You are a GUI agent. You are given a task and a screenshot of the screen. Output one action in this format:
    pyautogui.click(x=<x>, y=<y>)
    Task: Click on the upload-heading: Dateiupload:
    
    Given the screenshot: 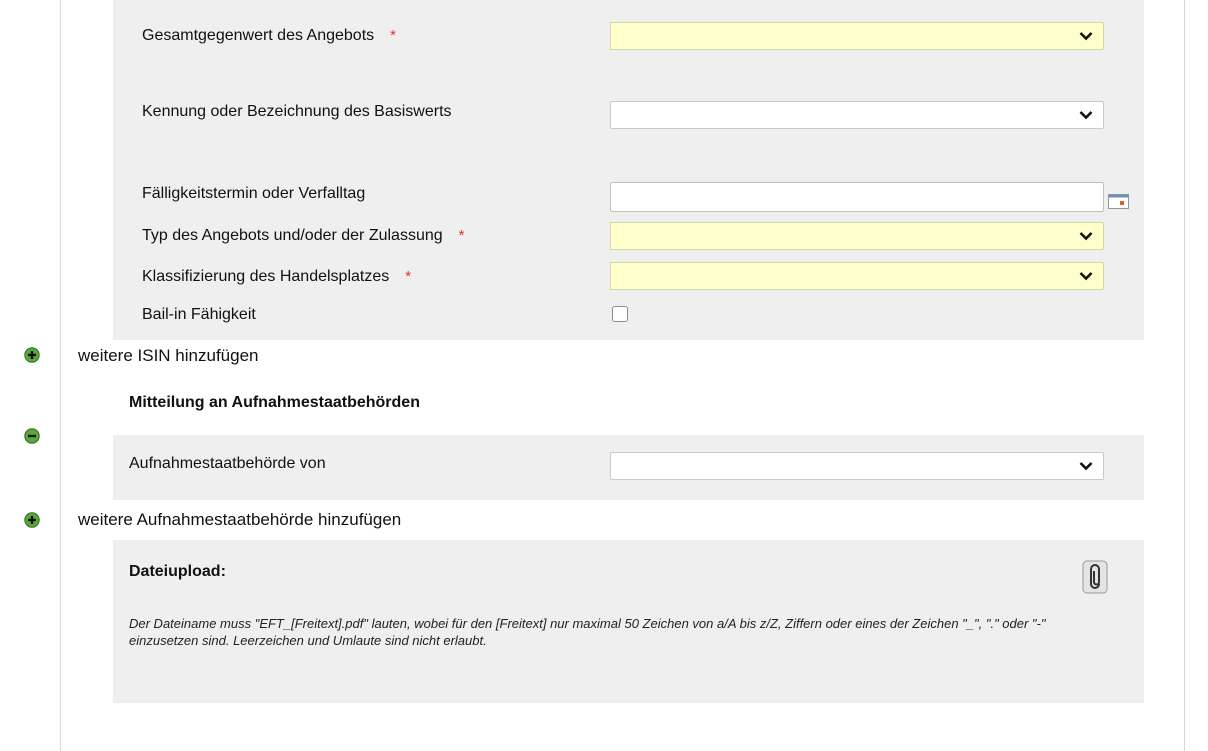 What is the action you would take?
    pyautogui.click(x=177, y=571)
    